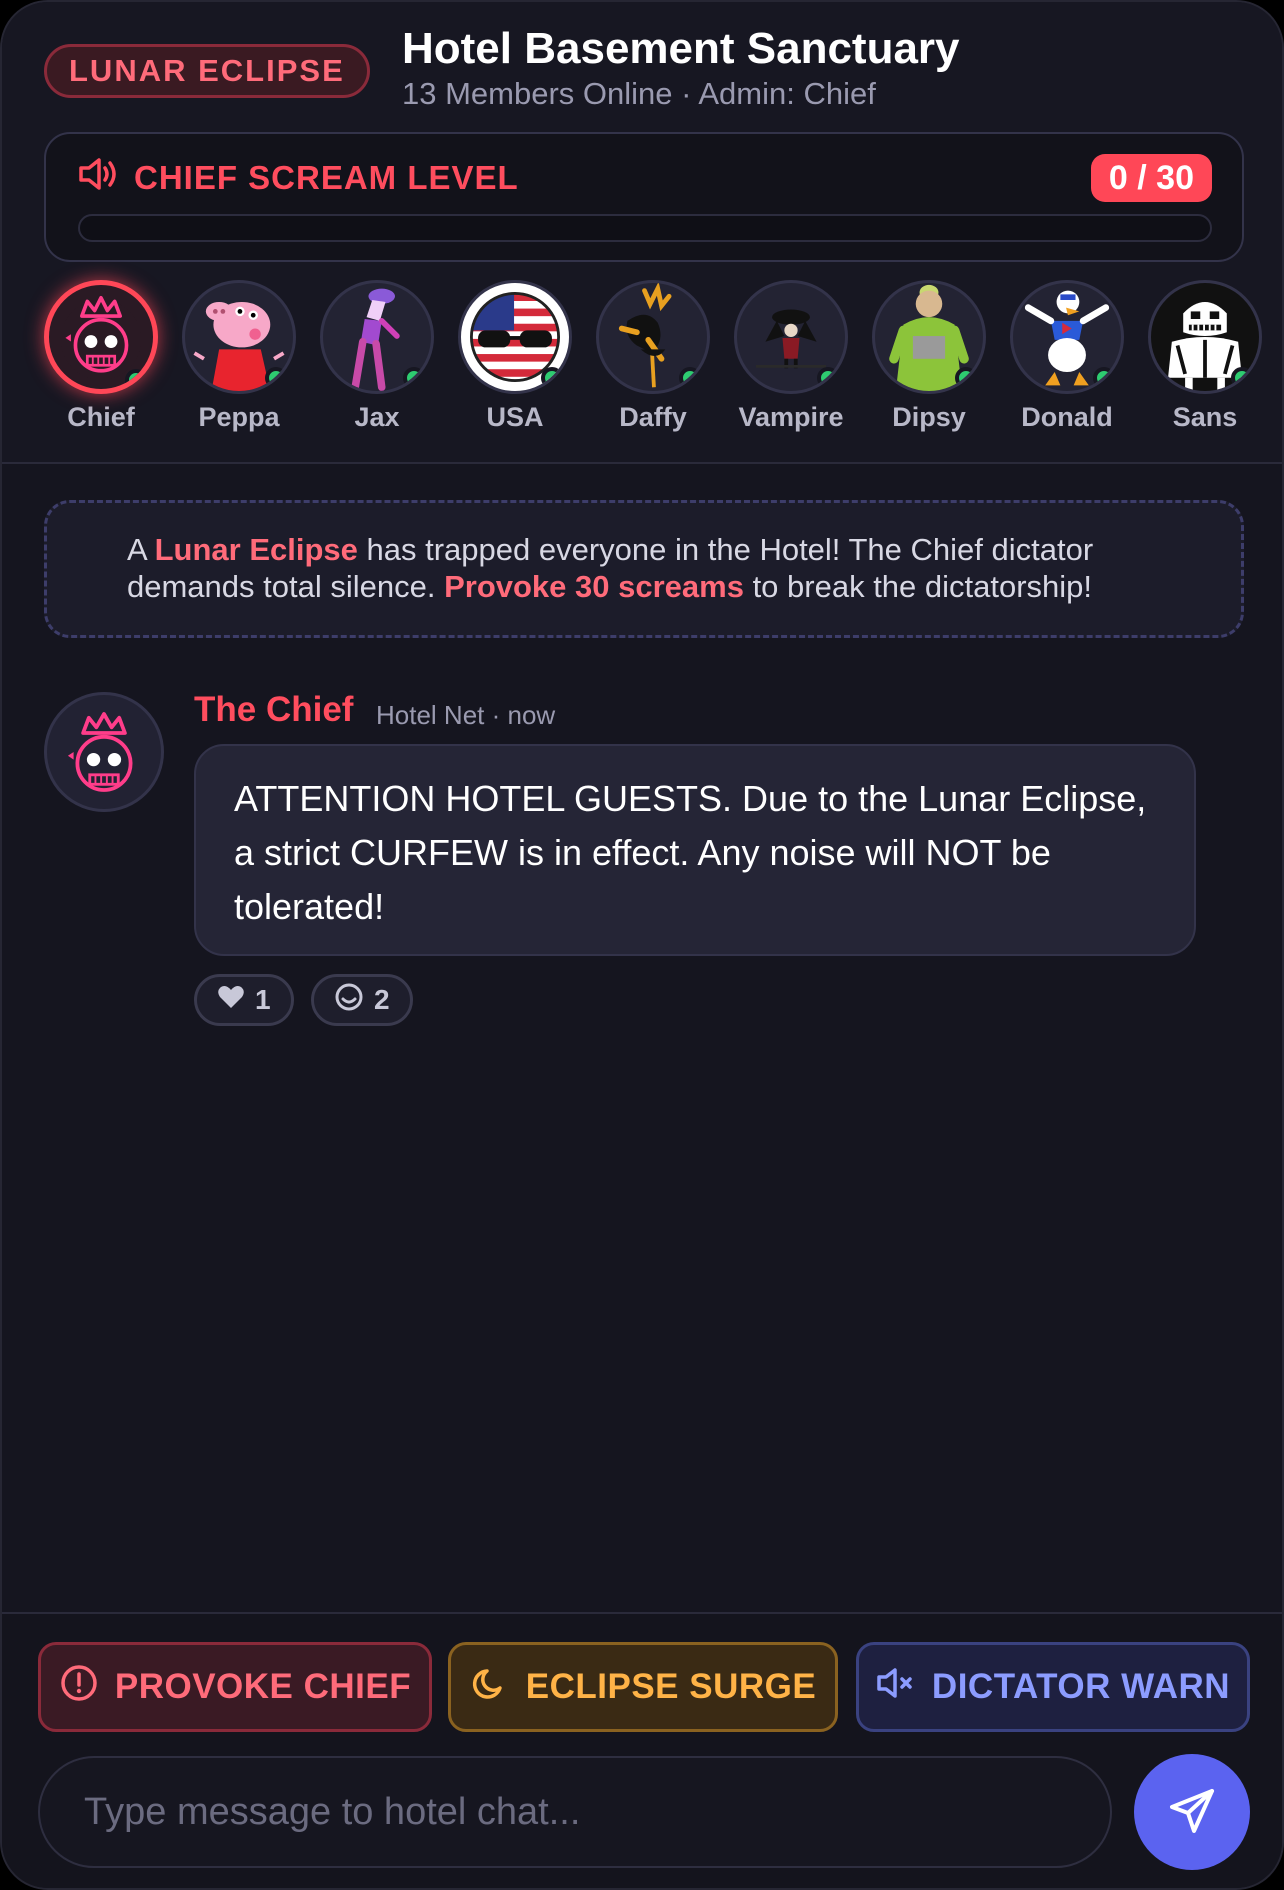 The width and height of the screenshot is (1284, 1890). What do you see at coordinates (1205, 417) in the screenshot?
I see `member-name: Sans` at bounding box center [1205, 417].